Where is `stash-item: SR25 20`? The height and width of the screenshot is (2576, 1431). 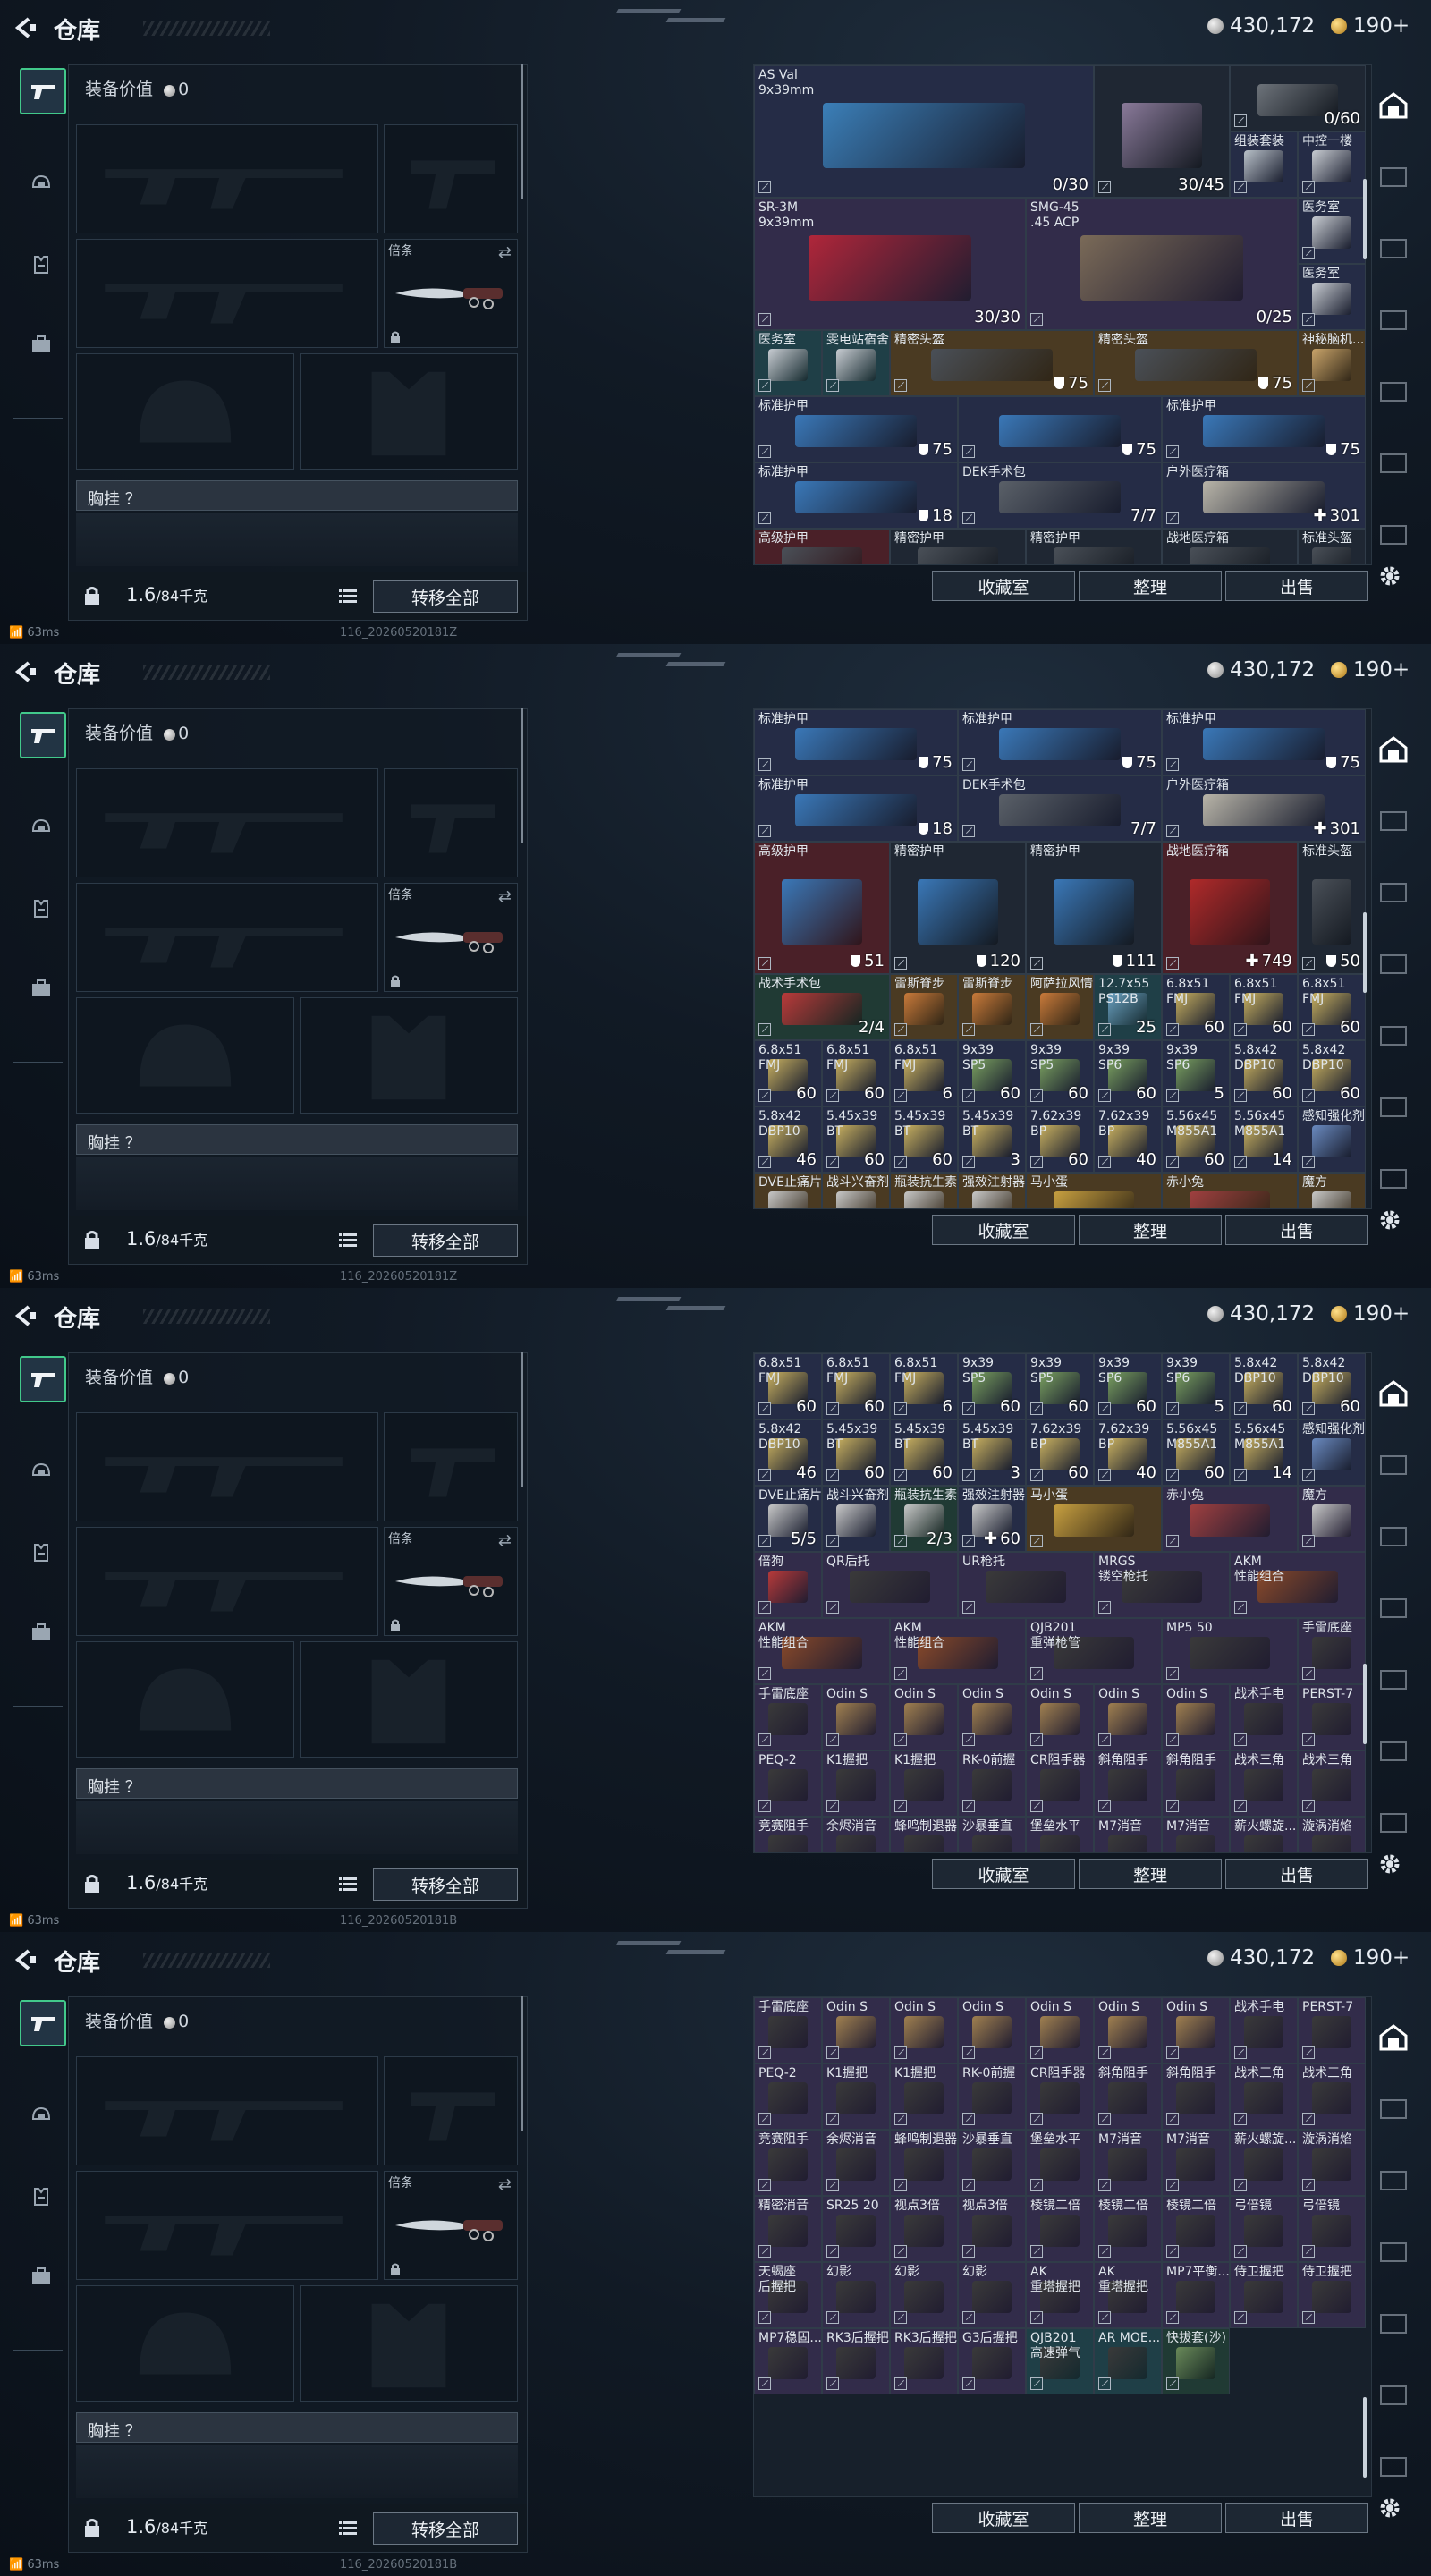
stash-item: SR25 20 is located at coordinates (856, 2229).